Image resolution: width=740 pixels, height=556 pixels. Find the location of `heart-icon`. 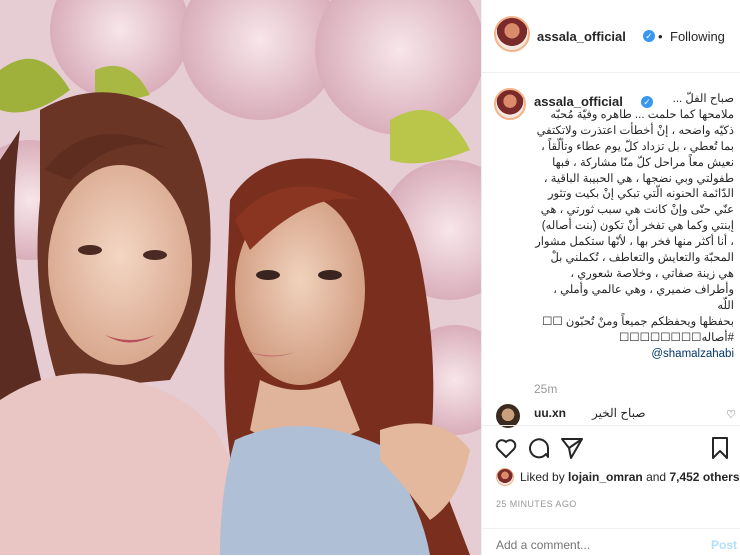

heart-icon is located at coordinates (506, 448).